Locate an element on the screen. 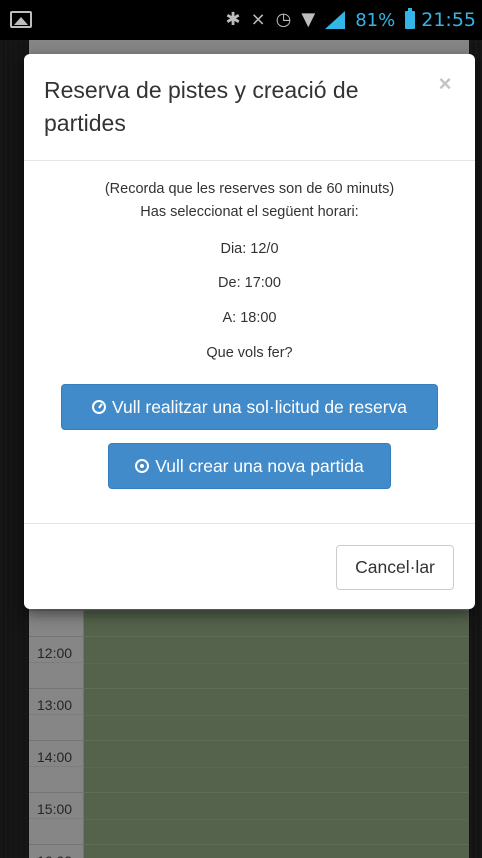 This screenshot has width=482, height=858. dialog-footer: Cancel·lar is located at coordinates (249, 566).